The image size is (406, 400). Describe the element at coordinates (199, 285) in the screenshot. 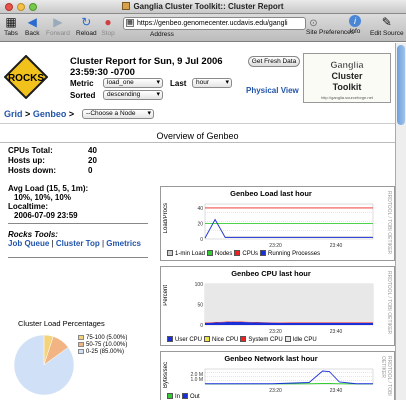

I see `y-tick-label: 100` at that location.